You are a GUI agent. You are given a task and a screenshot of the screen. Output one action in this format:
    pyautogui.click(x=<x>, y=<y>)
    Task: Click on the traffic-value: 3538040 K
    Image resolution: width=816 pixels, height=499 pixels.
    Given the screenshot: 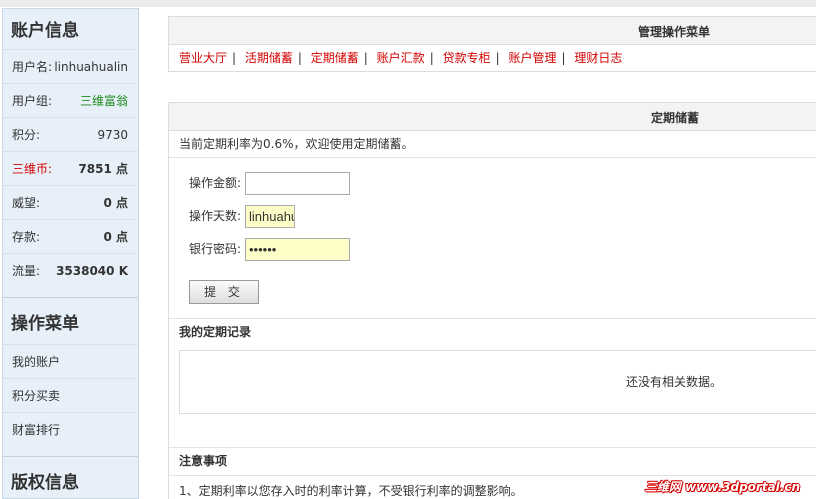 What is the action you would take?
    pyautogui.click(x=92, y=271)
    